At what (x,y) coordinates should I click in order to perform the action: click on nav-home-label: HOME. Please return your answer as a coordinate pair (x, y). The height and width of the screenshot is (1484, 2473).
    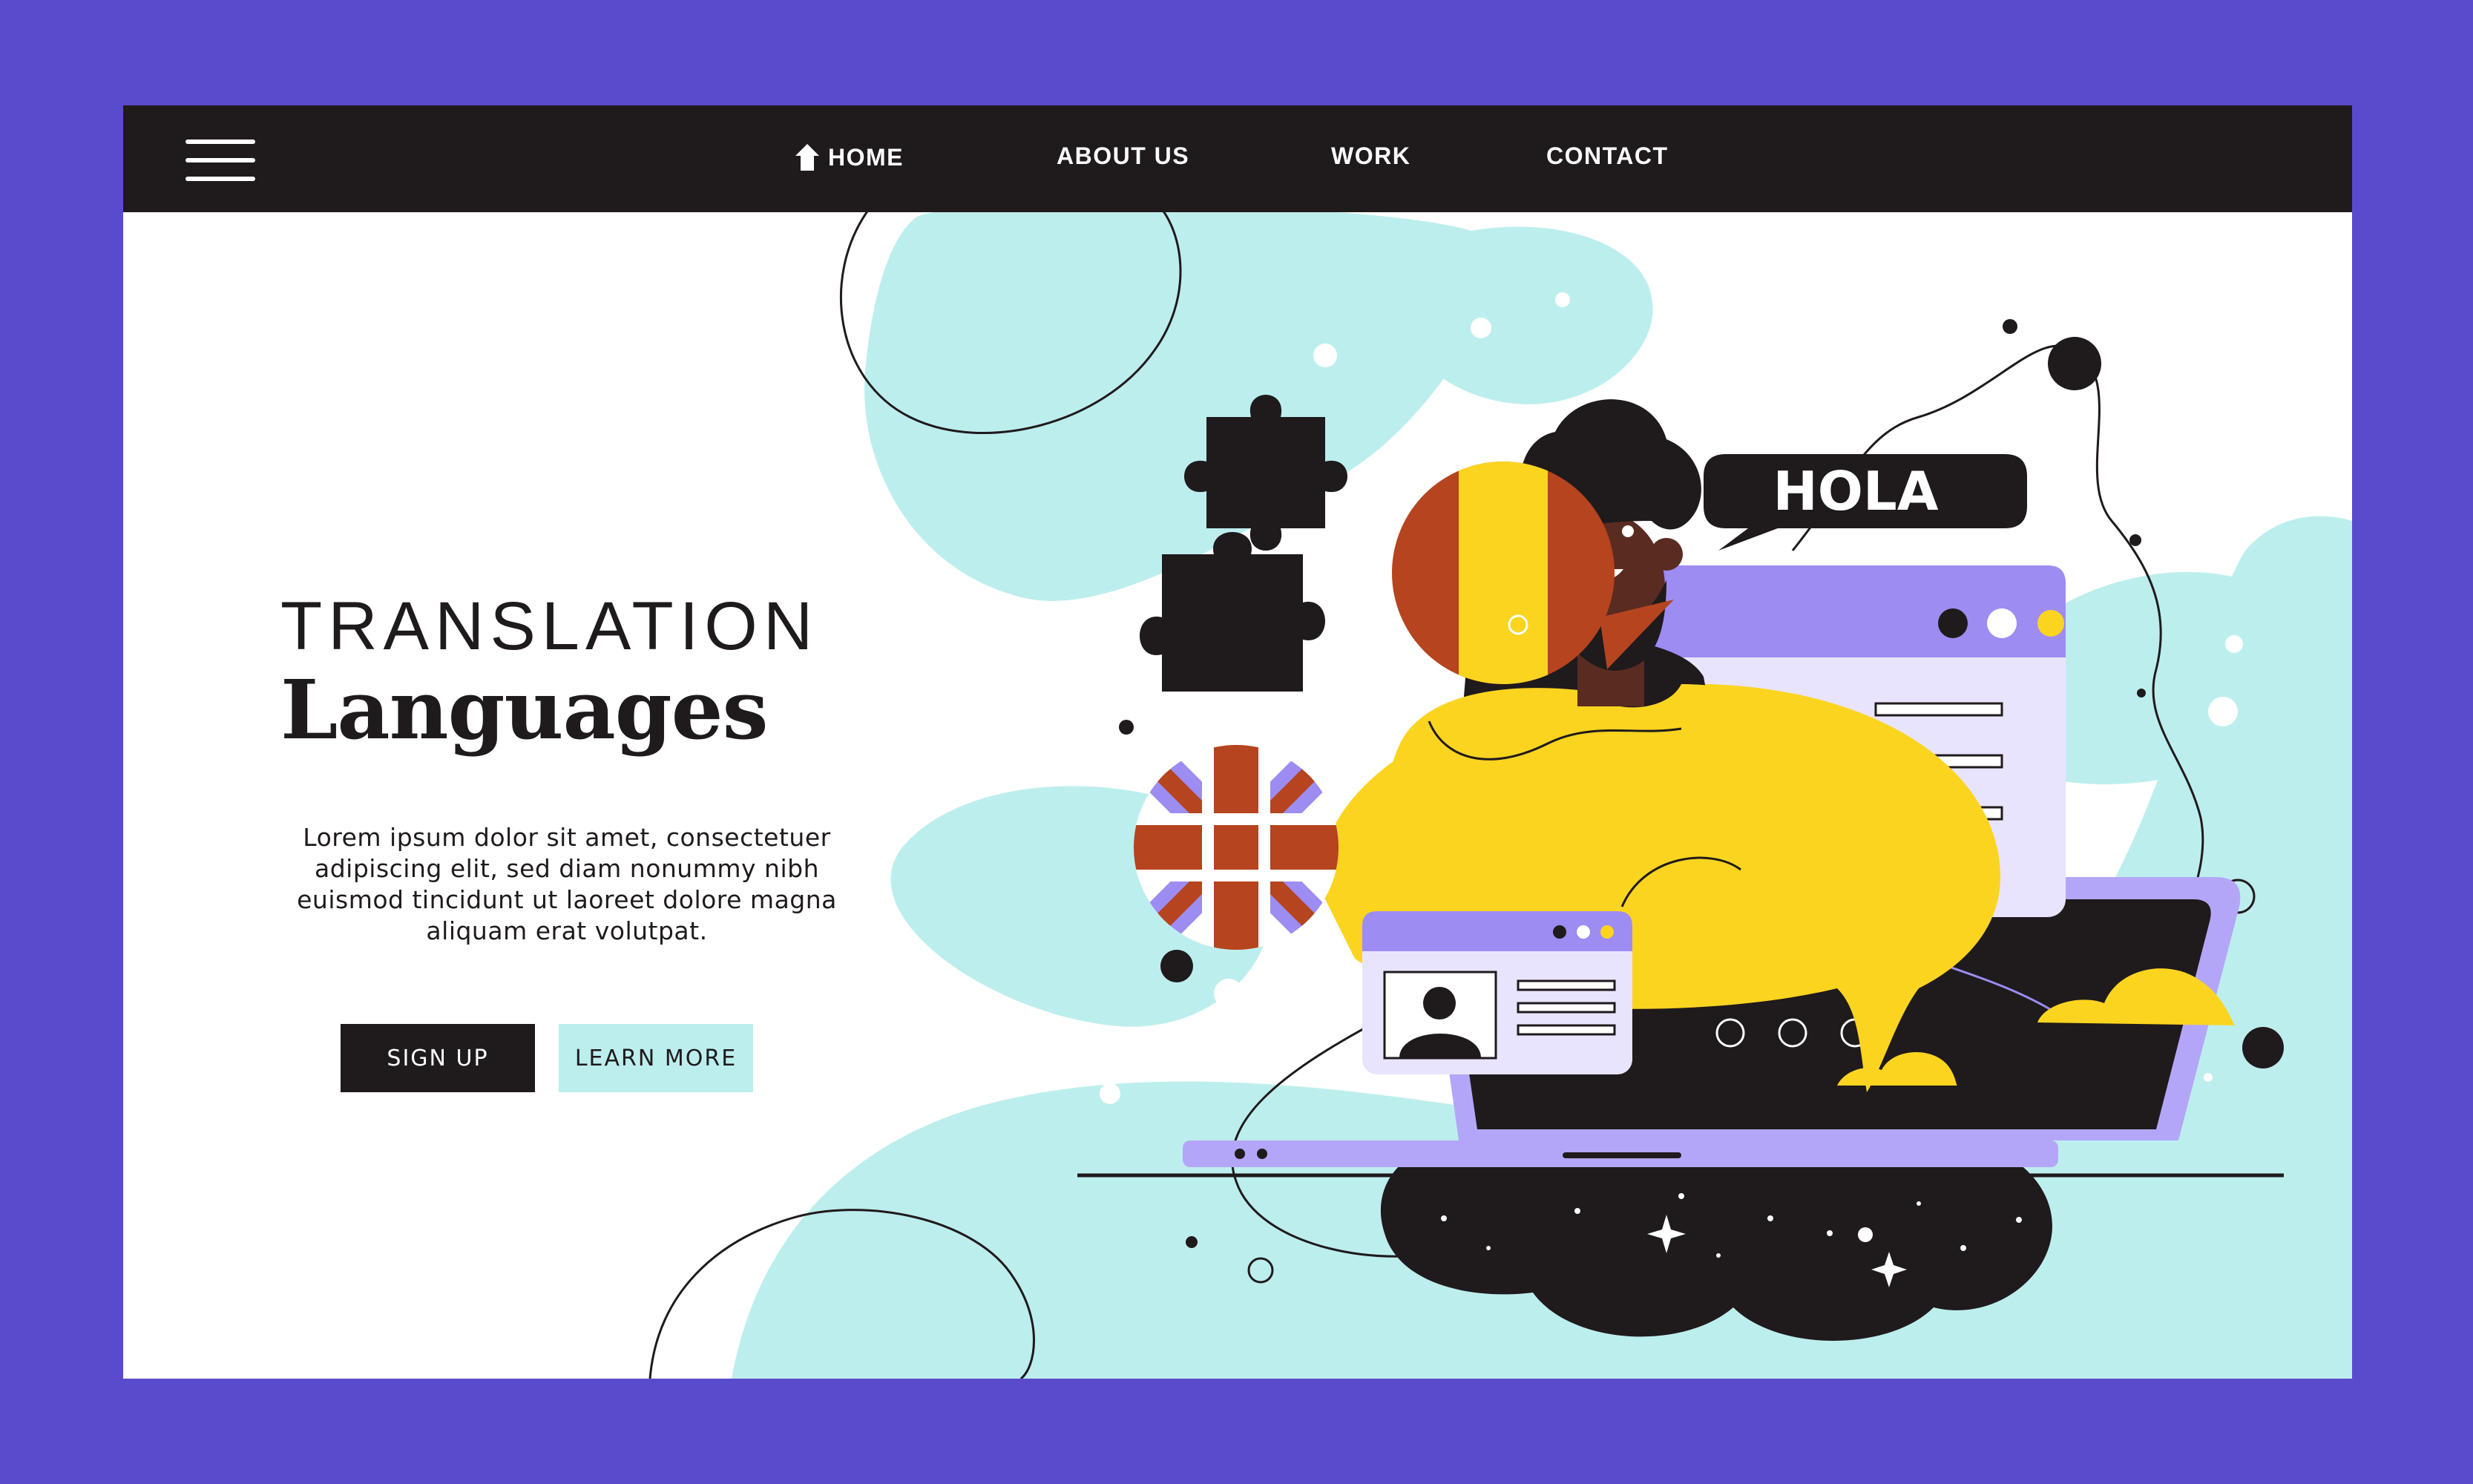
    Looking at the image, I should click on (866, 157).